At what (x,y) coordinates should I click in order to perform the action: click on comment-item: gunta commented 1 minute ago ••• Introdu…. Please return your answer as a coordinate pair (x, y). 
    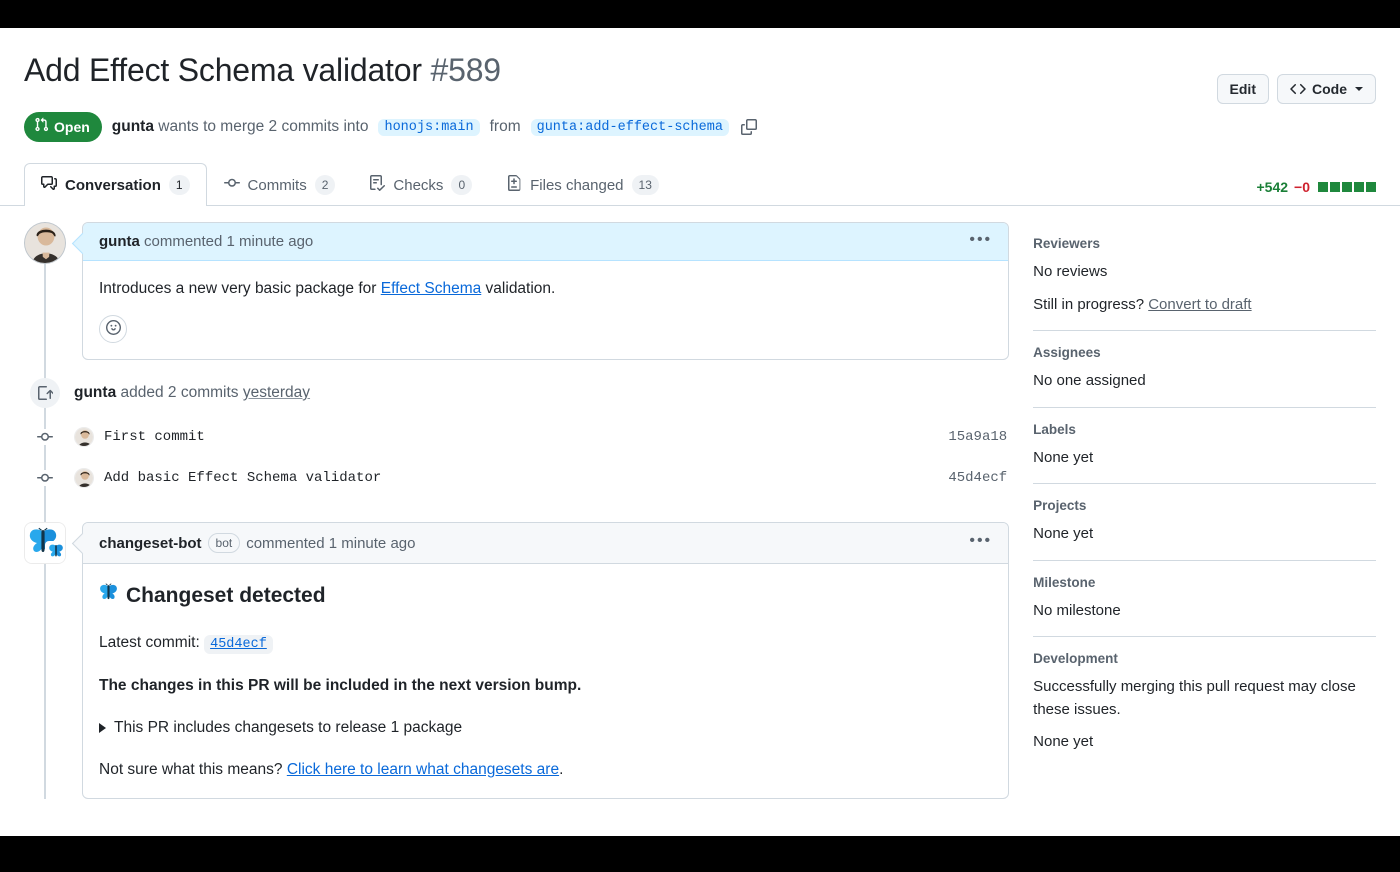
    Looking at the image, I should click on (517, 291).